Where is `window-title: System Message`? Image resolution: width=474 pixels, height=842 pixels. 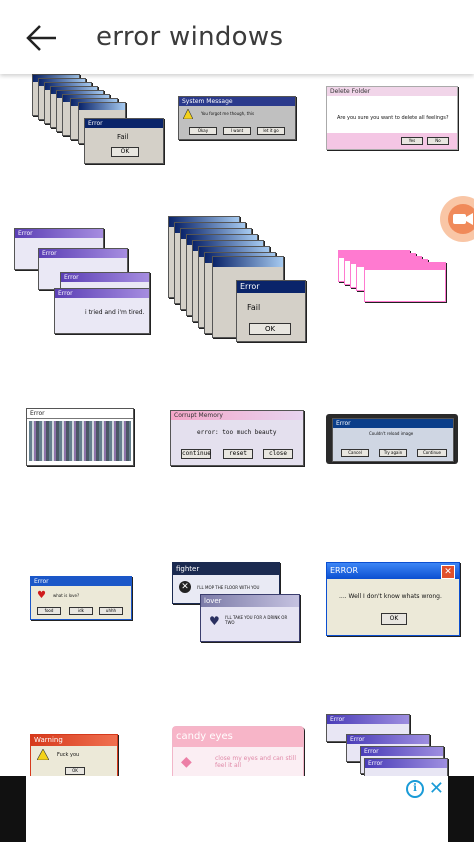
window-title: System Message is located at coordinates (237, 101).